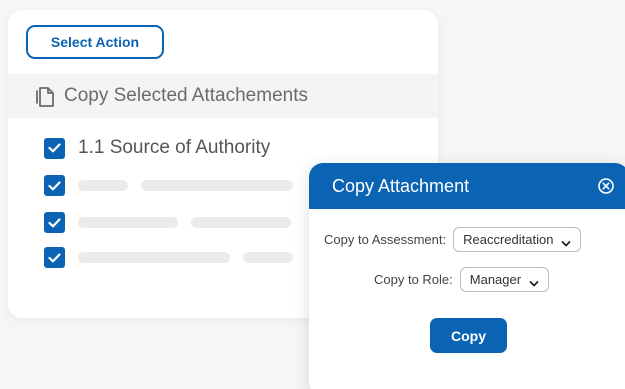  I want to click on dialog-title: Copy Attachment, so click(401, 185).